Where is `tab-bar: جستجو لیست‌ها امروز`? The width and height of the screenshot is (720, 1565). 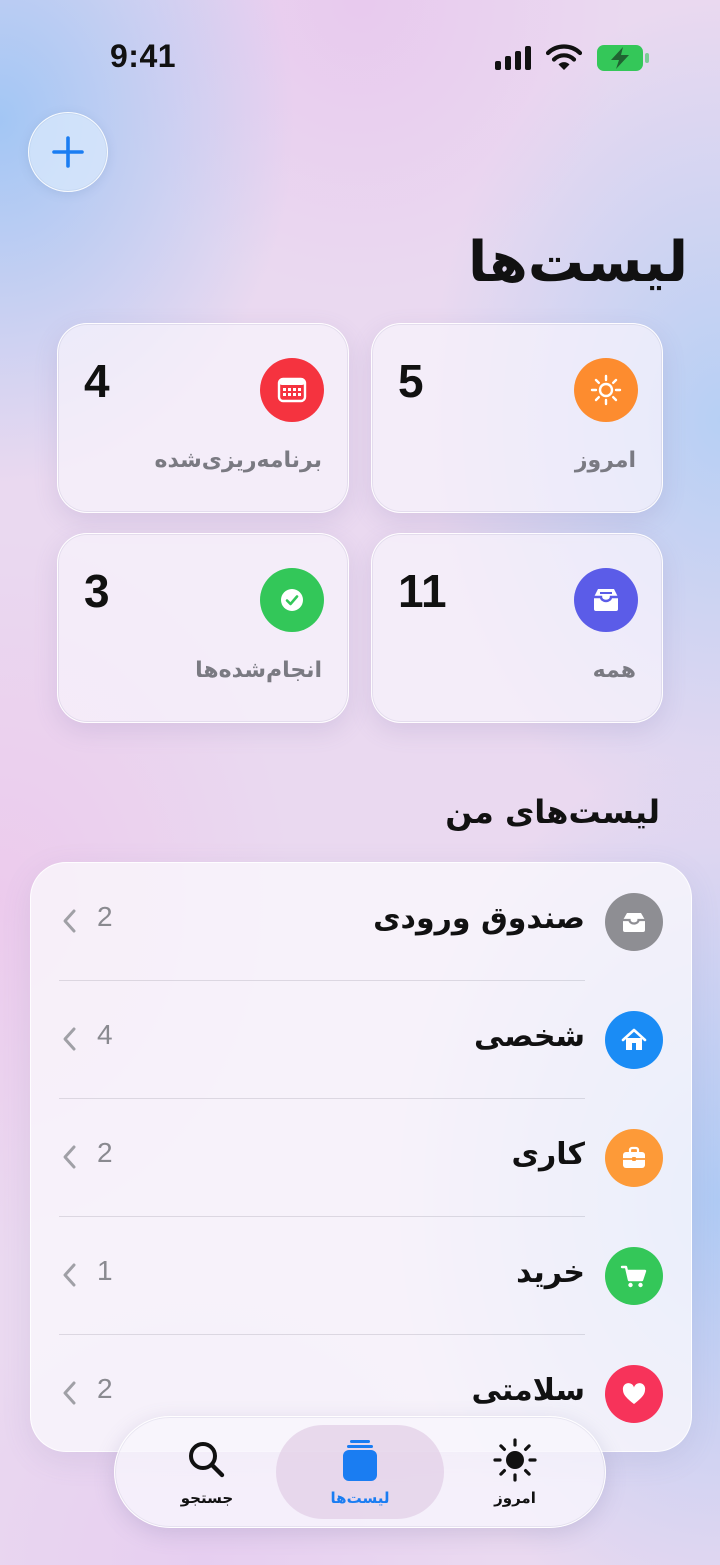
tab-bar: جستجو لیست‌ها امروز is located at coordinates (360, 1472).